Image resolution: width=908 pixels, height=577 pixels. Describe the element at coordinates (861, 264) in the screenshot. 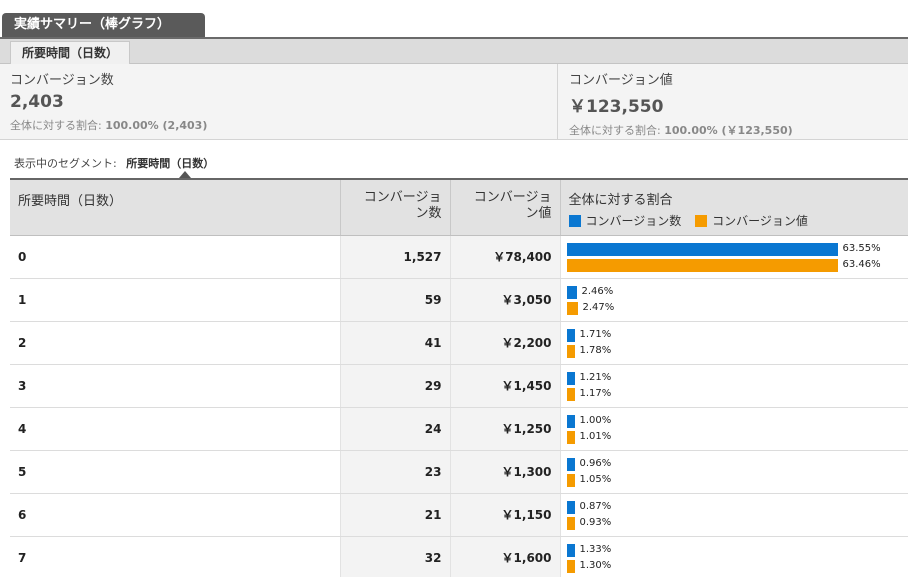

I see `bar-label-value: 63.46%` at that location.